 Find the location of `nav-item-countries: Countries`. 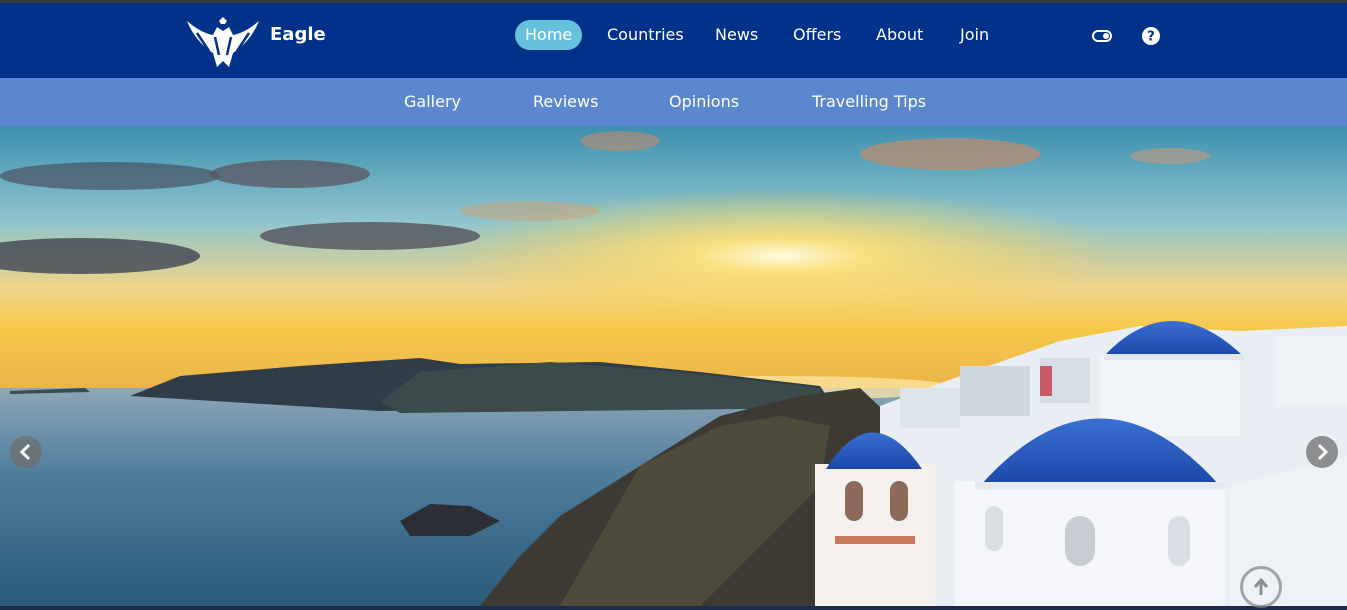

nav-item-countries: Countries is located at coordinates (645, 35).